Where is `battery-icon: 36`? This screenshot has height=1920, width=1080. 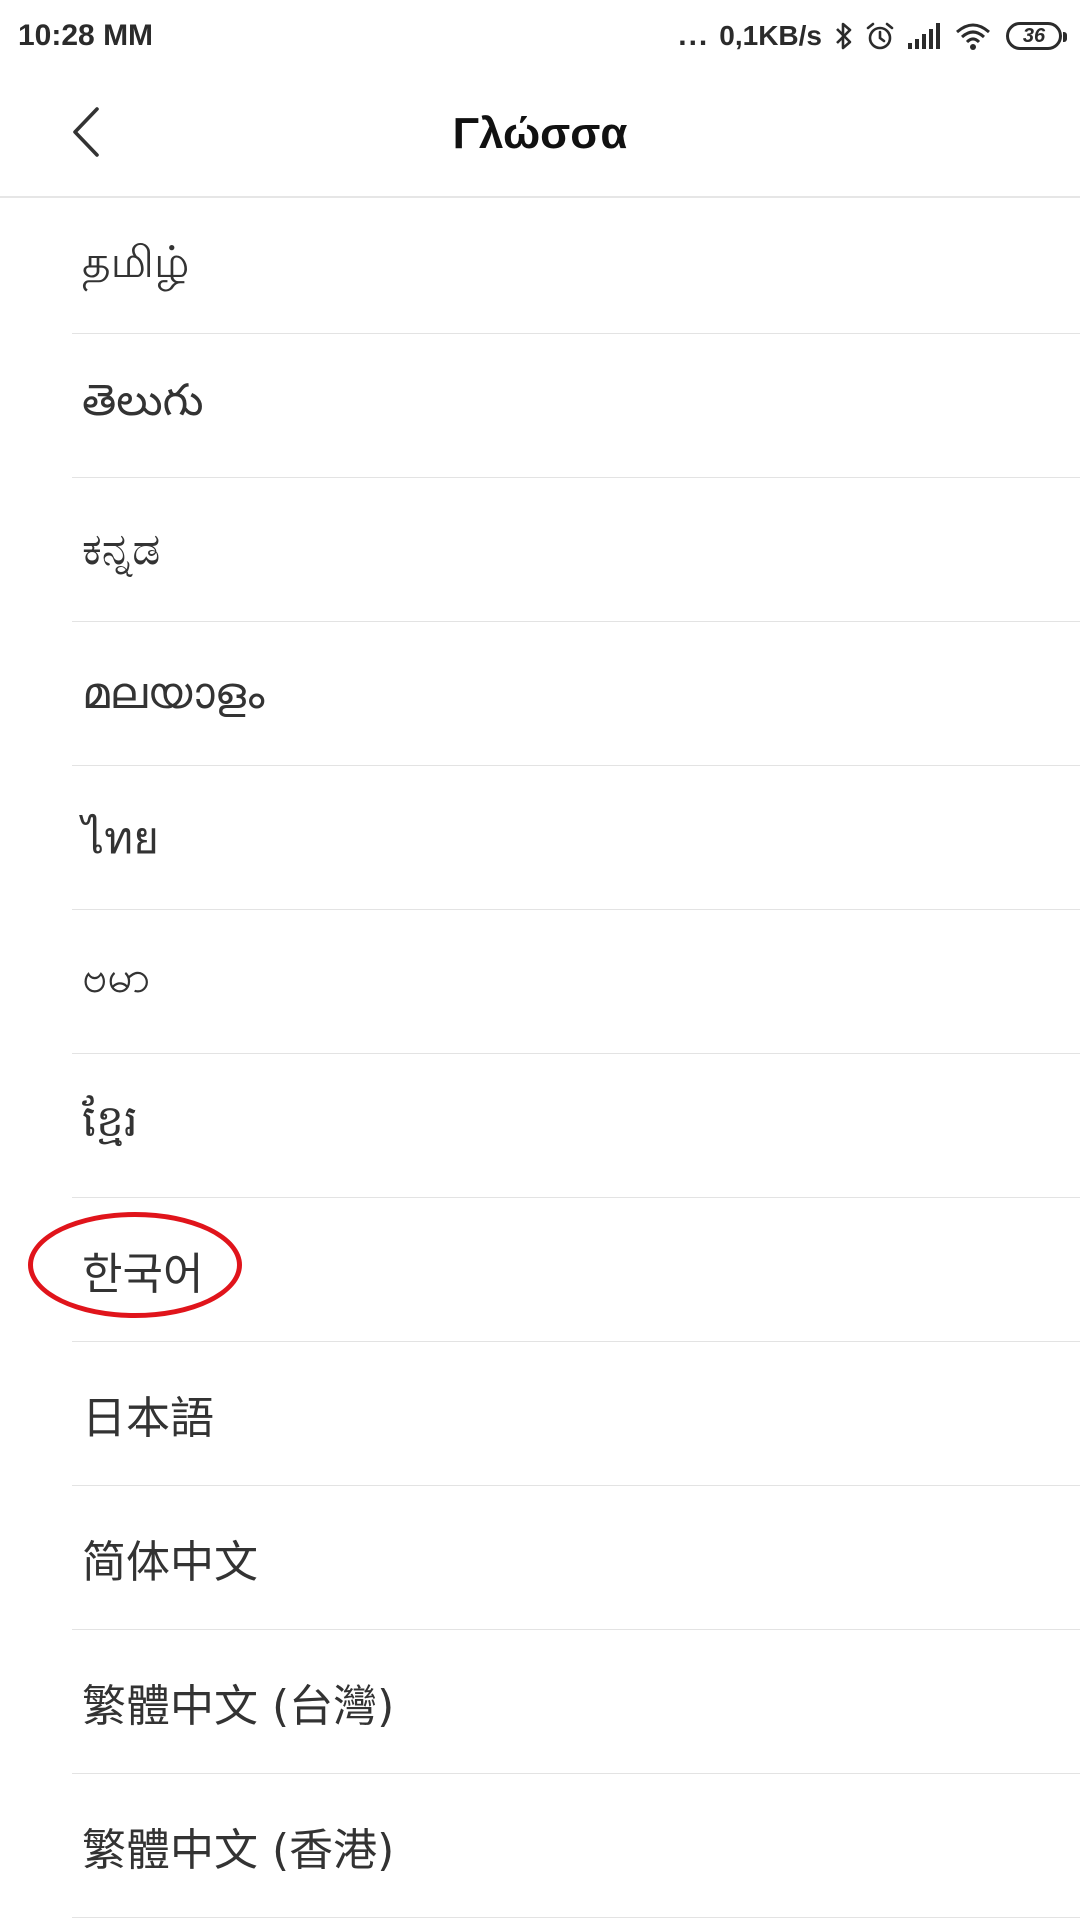 battery-icon: 36 is located at coordinates (1036, 36).